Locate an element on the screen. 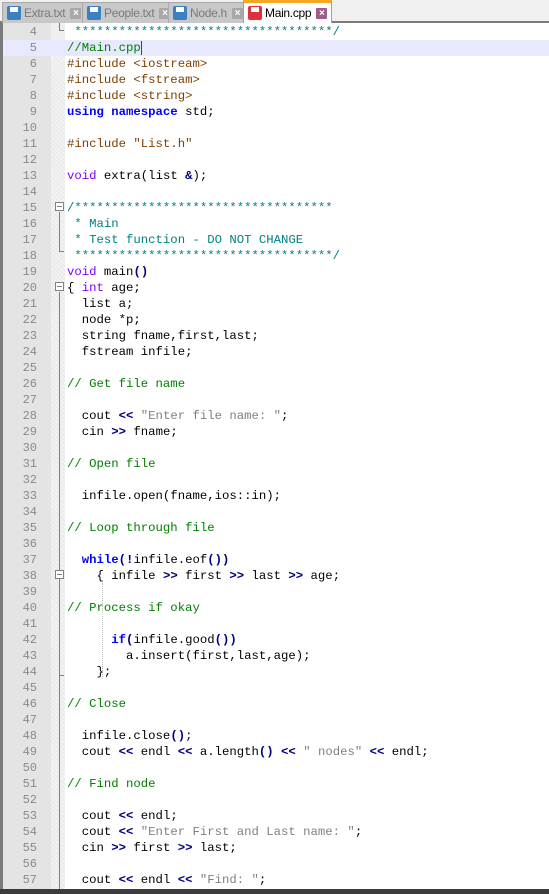  code-line: 34 is located at coordinates (276, 512).